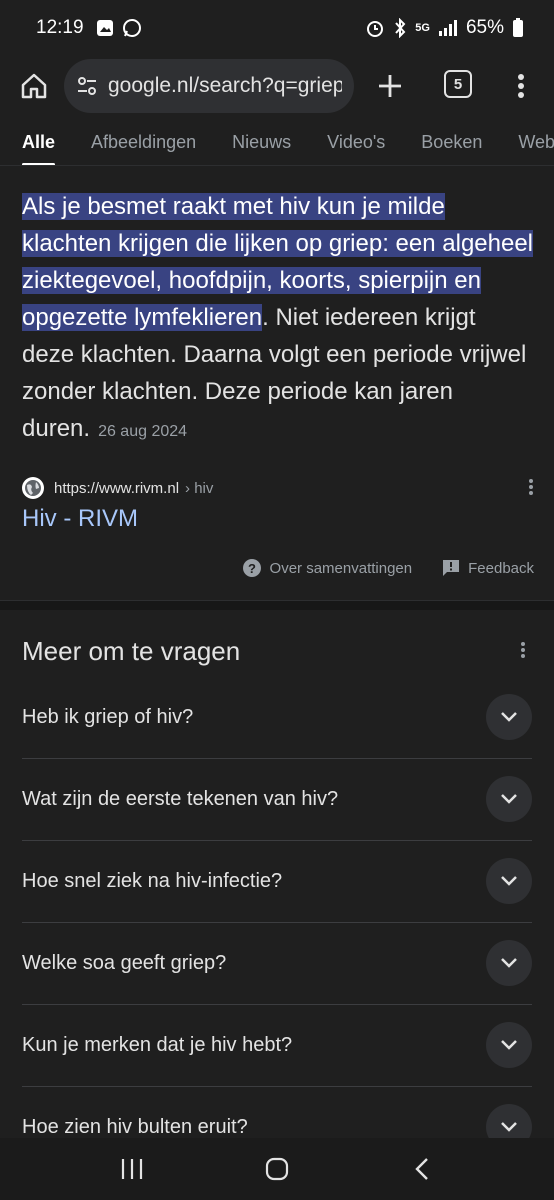 The width and height of the screenshot is (554, 1200). I want to click on help-icon: ?, so click(251, 568).